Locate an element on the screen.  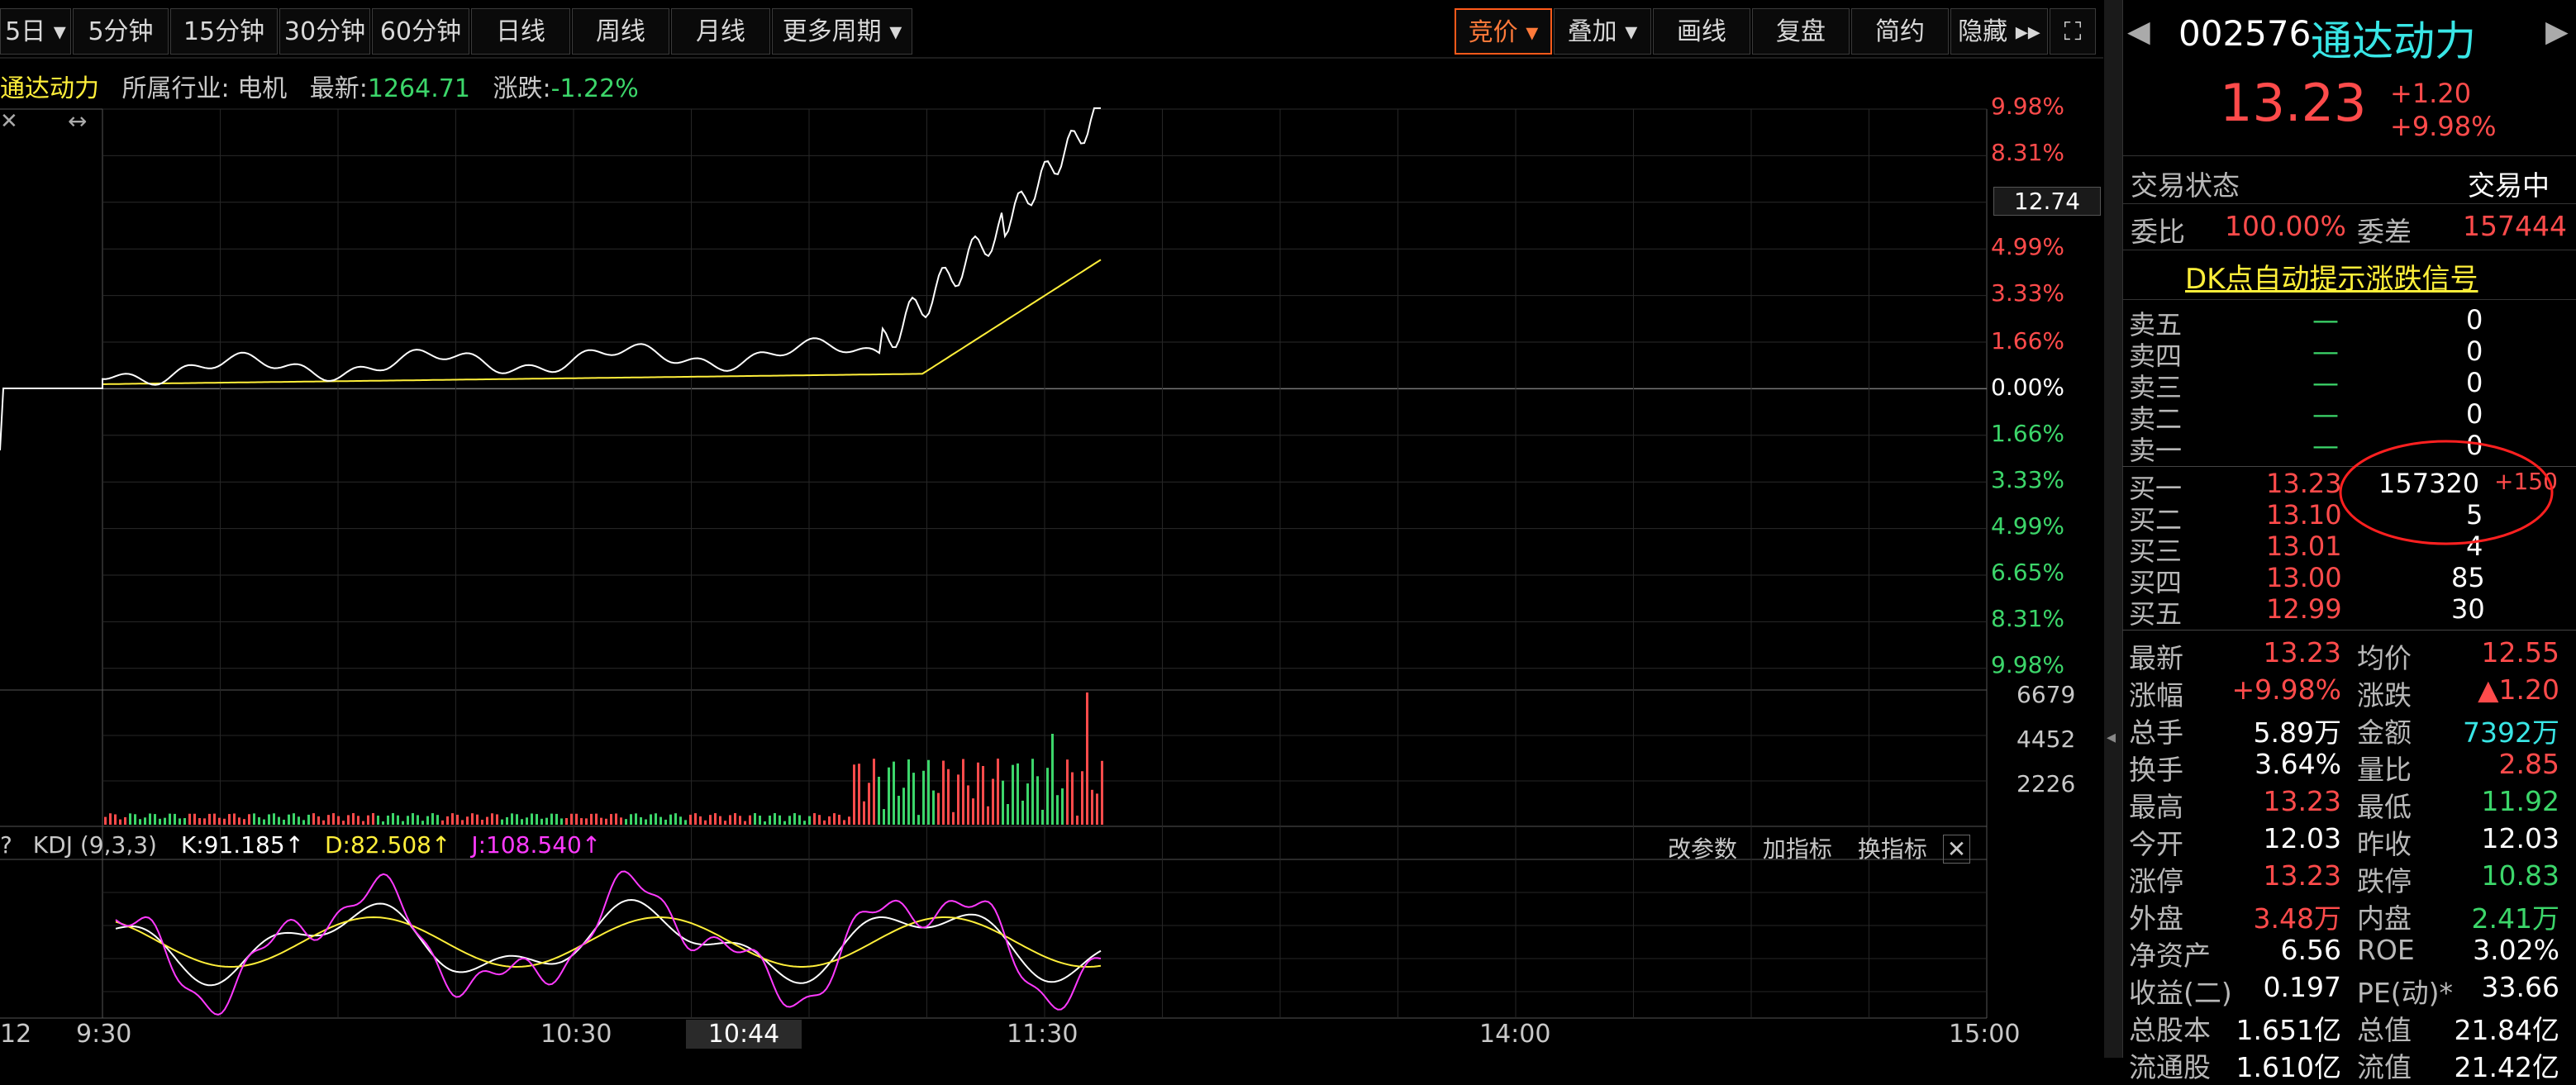
sell-row: 卖五 —0 is located at coordinates (2345, 322).